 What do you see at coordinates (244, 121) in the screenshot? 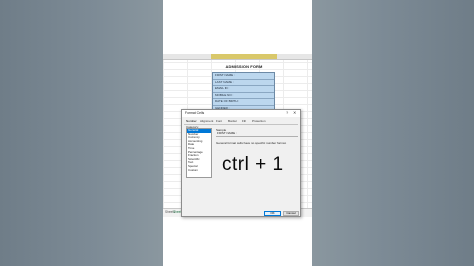
I see `tab-fill: Fill` at bounding box center [244, 121].